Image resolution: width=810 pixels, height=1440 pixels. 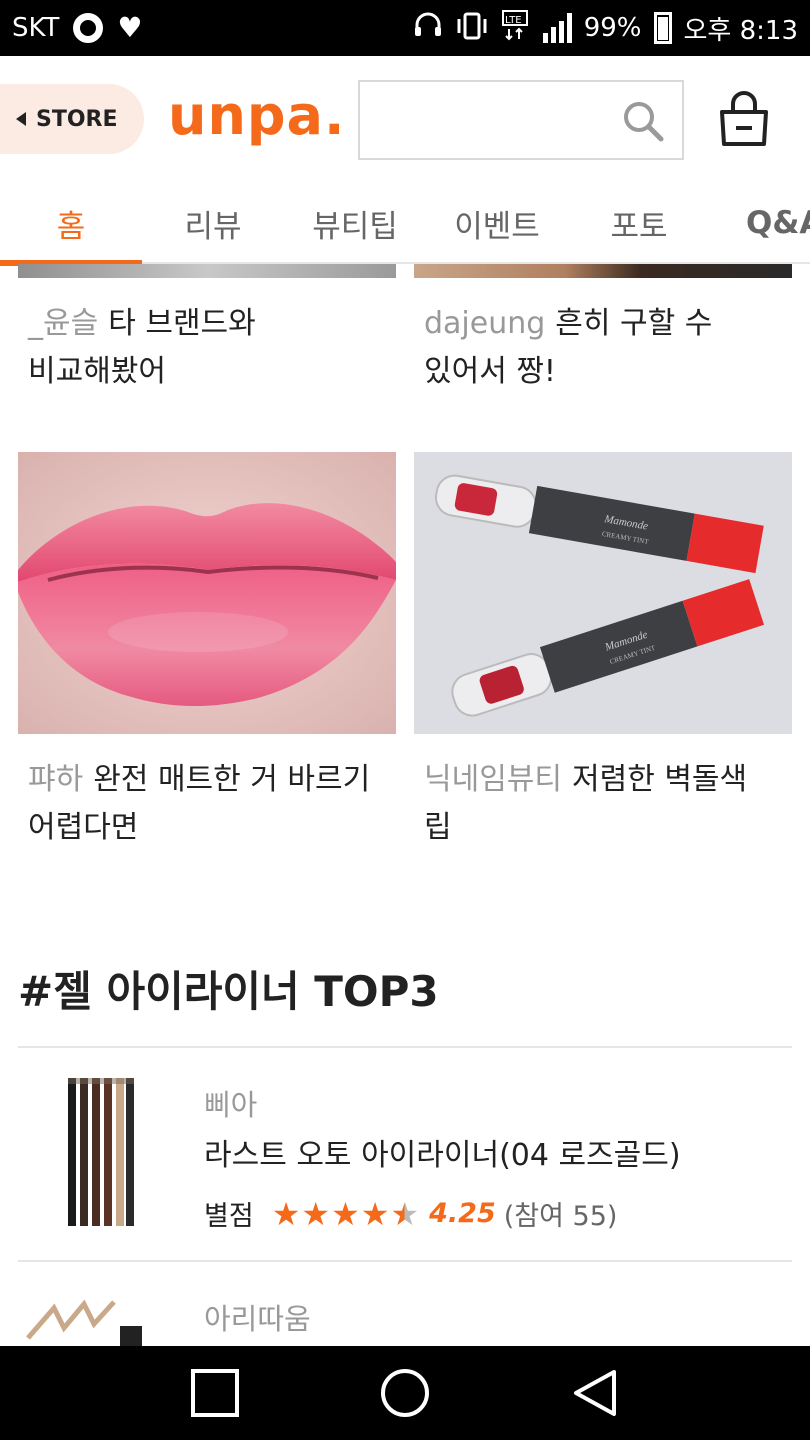 What do you see at coordinates (405, 1304) in the screenshot?
I see `product-item: 아리따움` at bounding box center [405, 1304].